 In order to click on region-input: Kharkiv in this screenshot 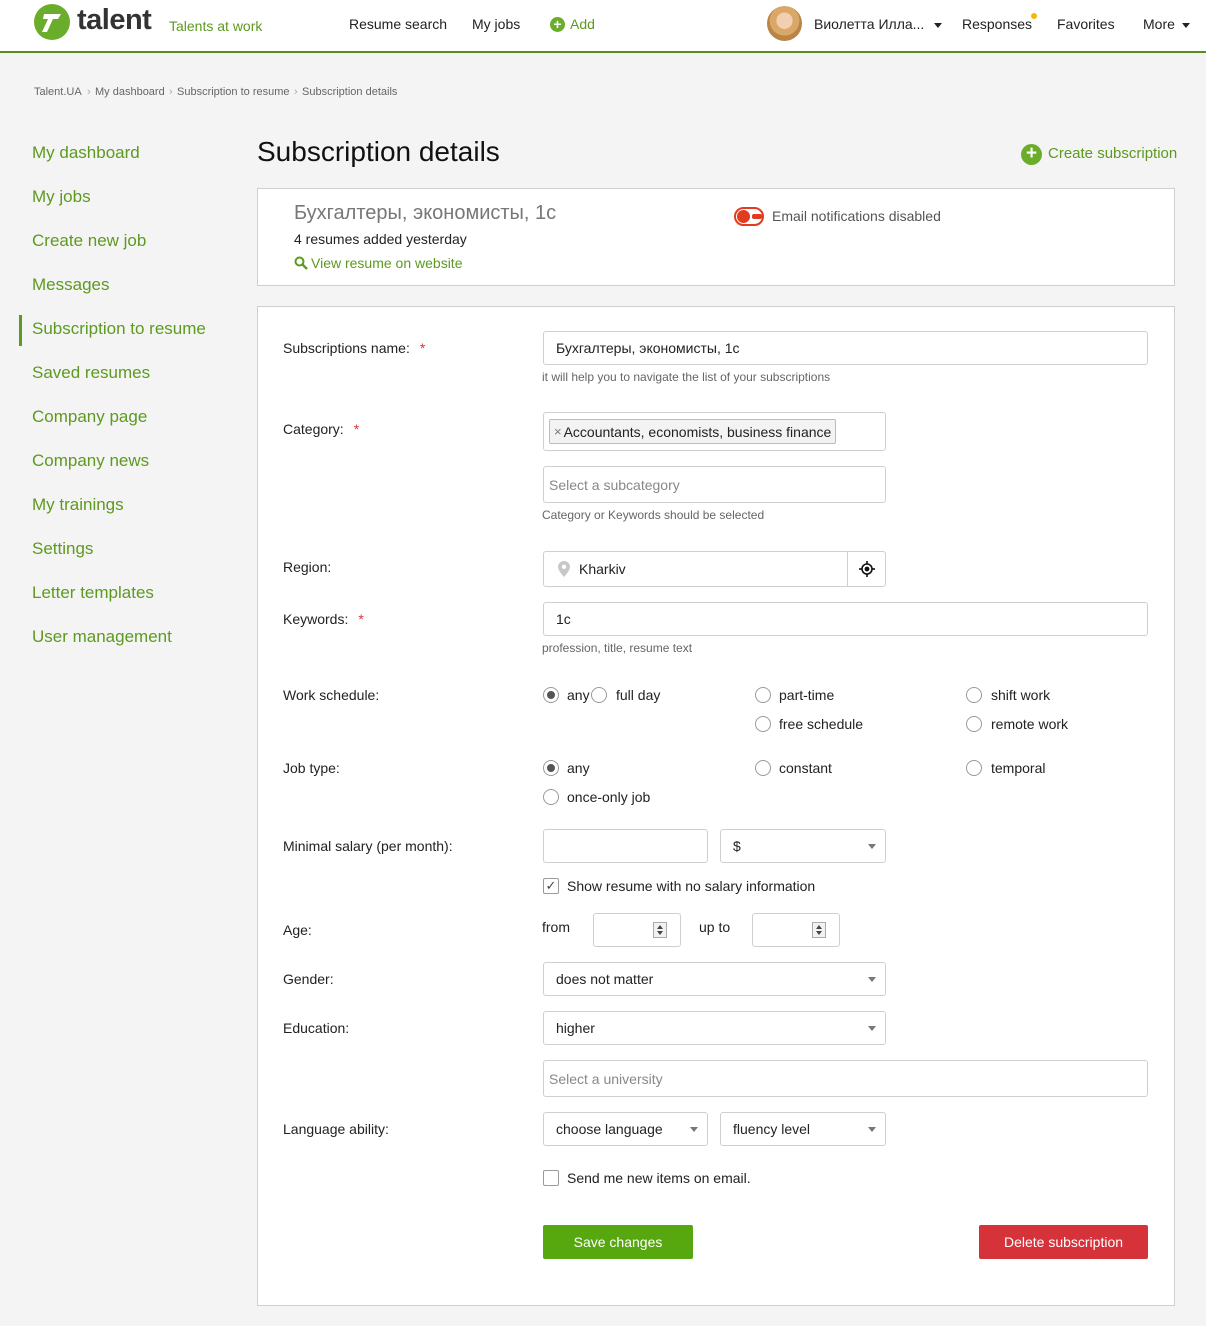, I will do `click(714, 569)`.